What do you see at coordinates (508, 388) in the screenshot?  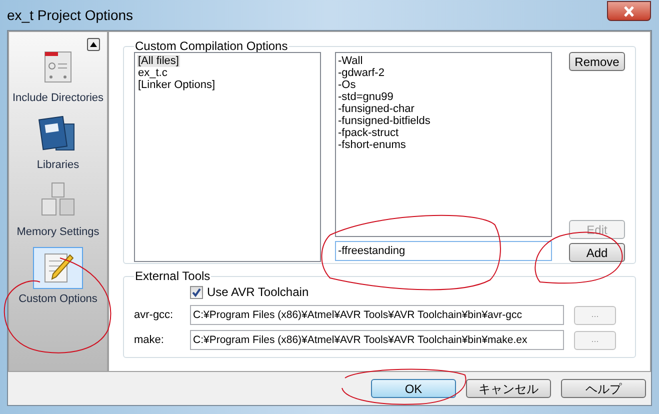 I see `dialog-button: キャンセル` at bounding box center [508, 388].